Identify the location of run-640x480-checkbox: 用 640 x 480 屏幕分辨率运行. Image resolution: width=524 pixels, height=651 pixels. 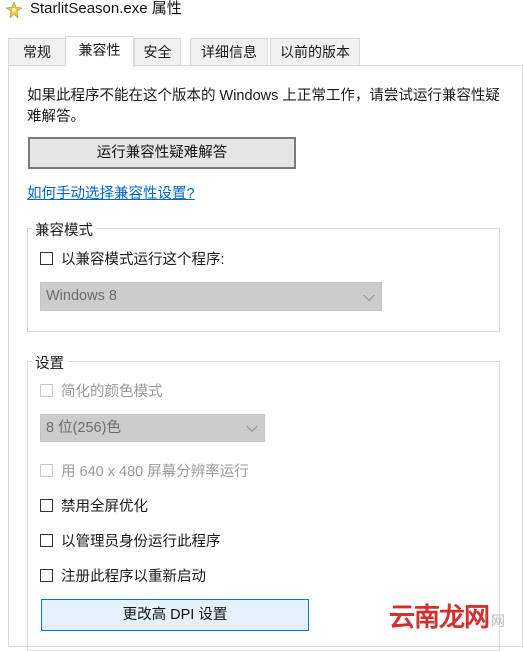
(144, 470).